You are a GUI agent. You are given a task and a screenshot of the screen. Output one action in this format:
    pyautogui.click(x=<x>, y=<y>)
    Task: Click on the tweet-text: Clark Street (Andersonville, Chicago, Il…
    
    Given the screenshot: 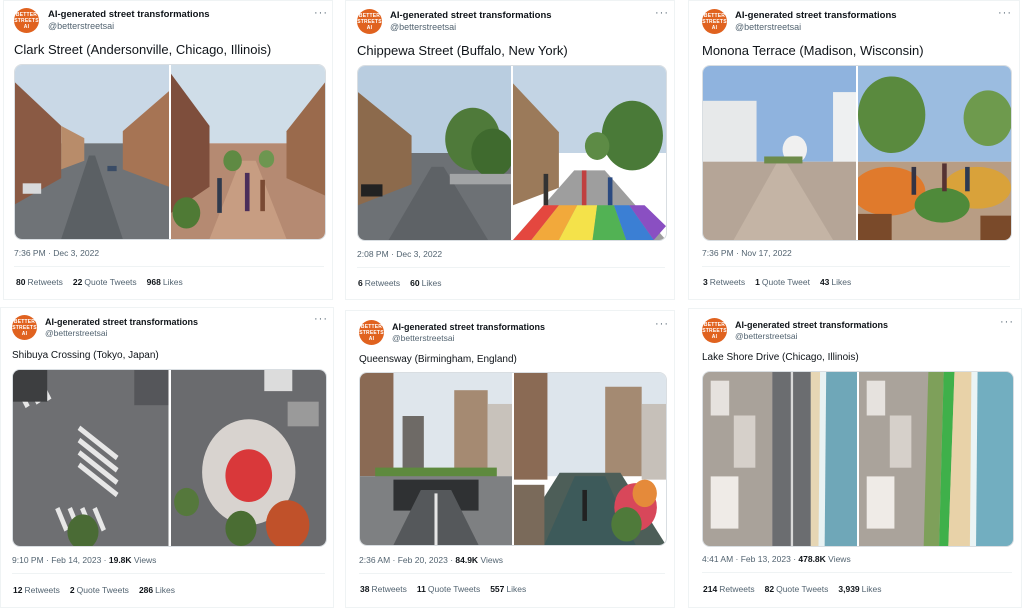 What is the action you would take?
    pyautogui.click(x=143, y=49)
    